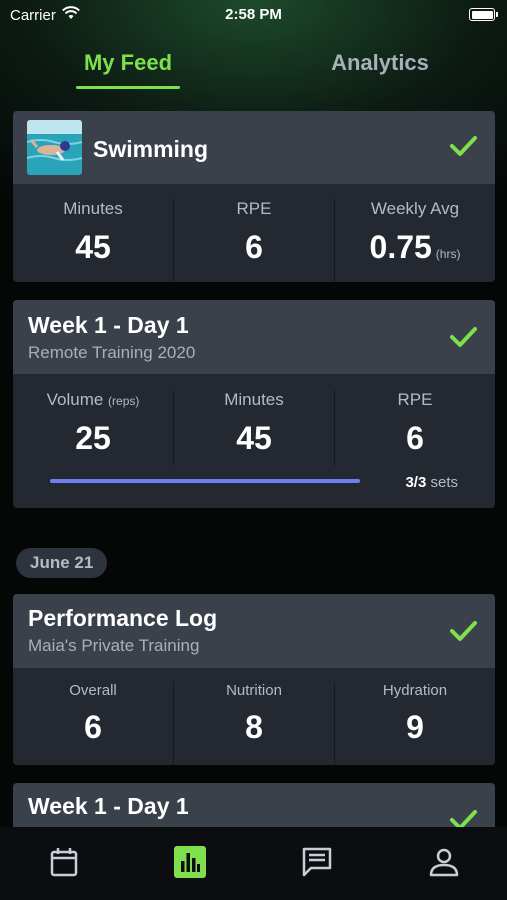  What do you see at coordinates (151, 149) in the screenshot?
I see `card-title: Swimming` at bounding box center [151, 149].